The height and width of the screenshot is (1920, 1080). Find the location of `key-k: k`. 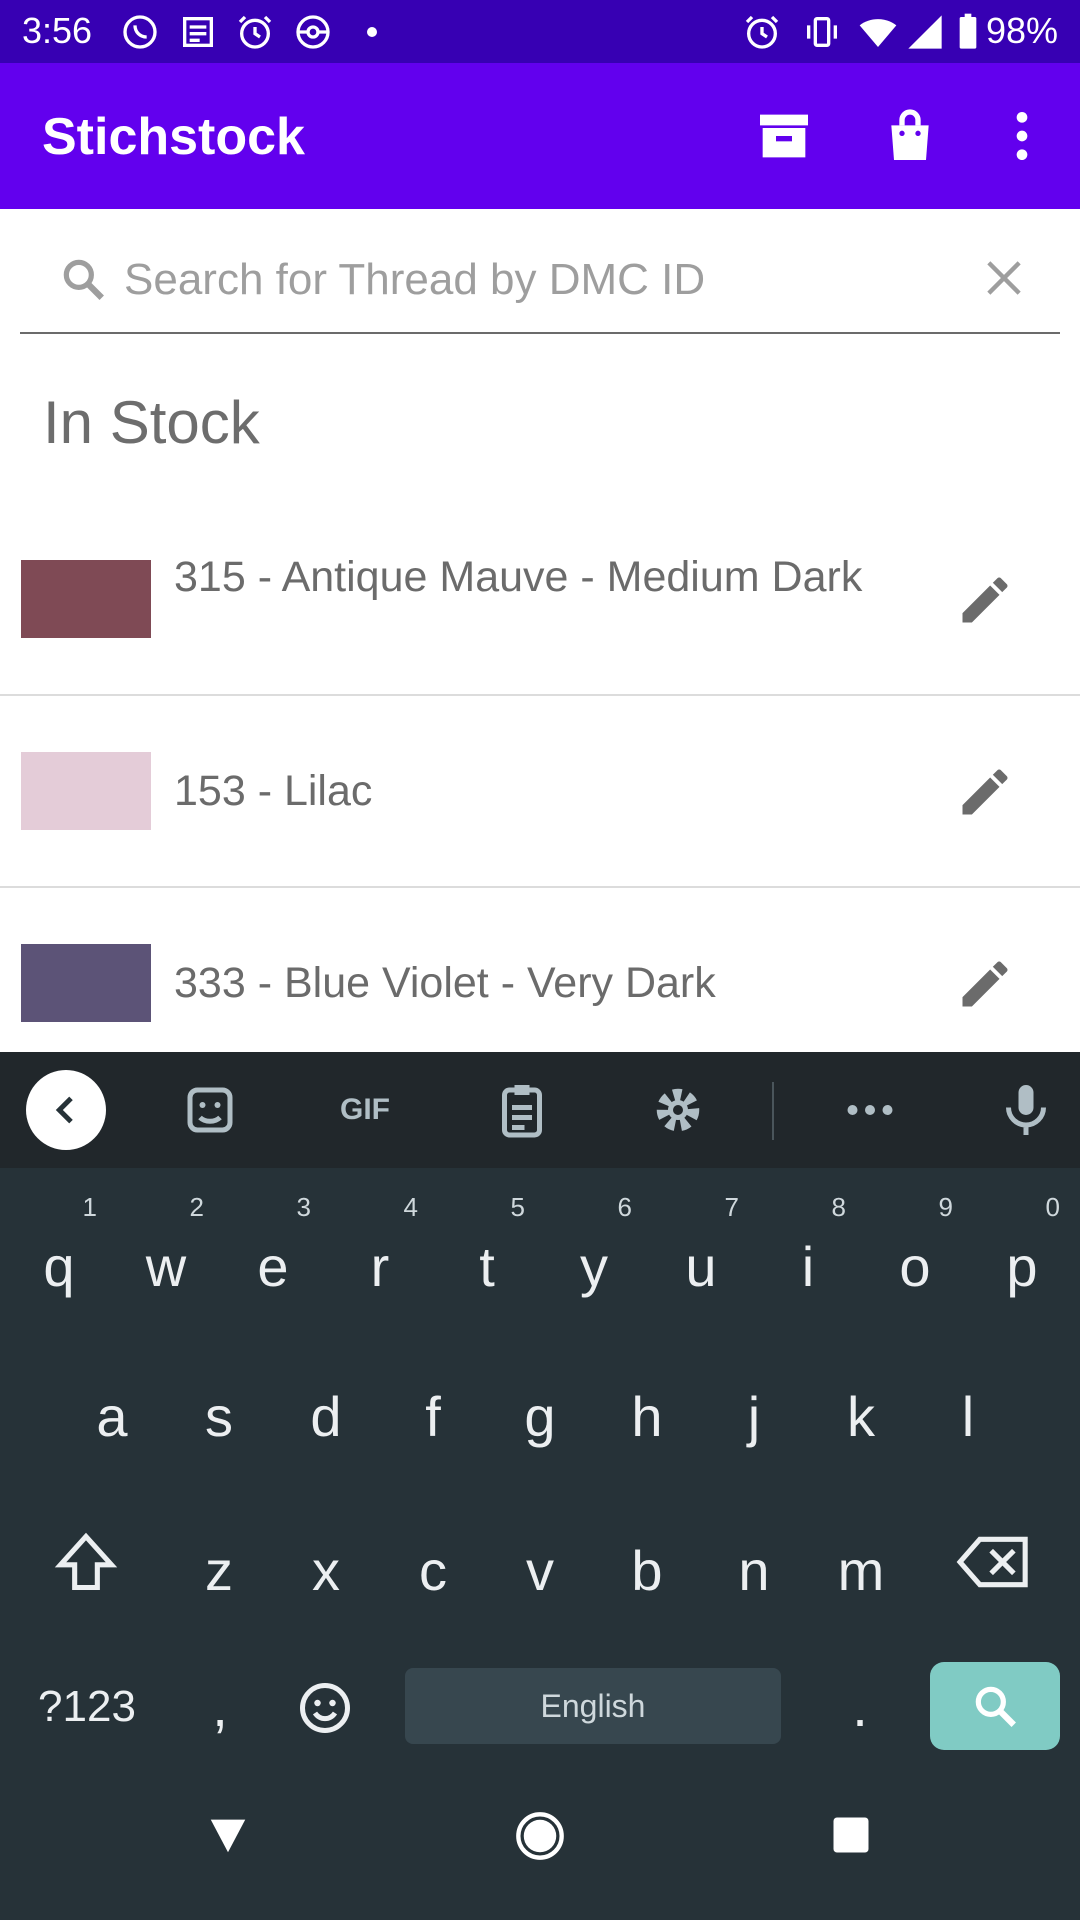

key-k: k is located at coordinates (861, 1427).